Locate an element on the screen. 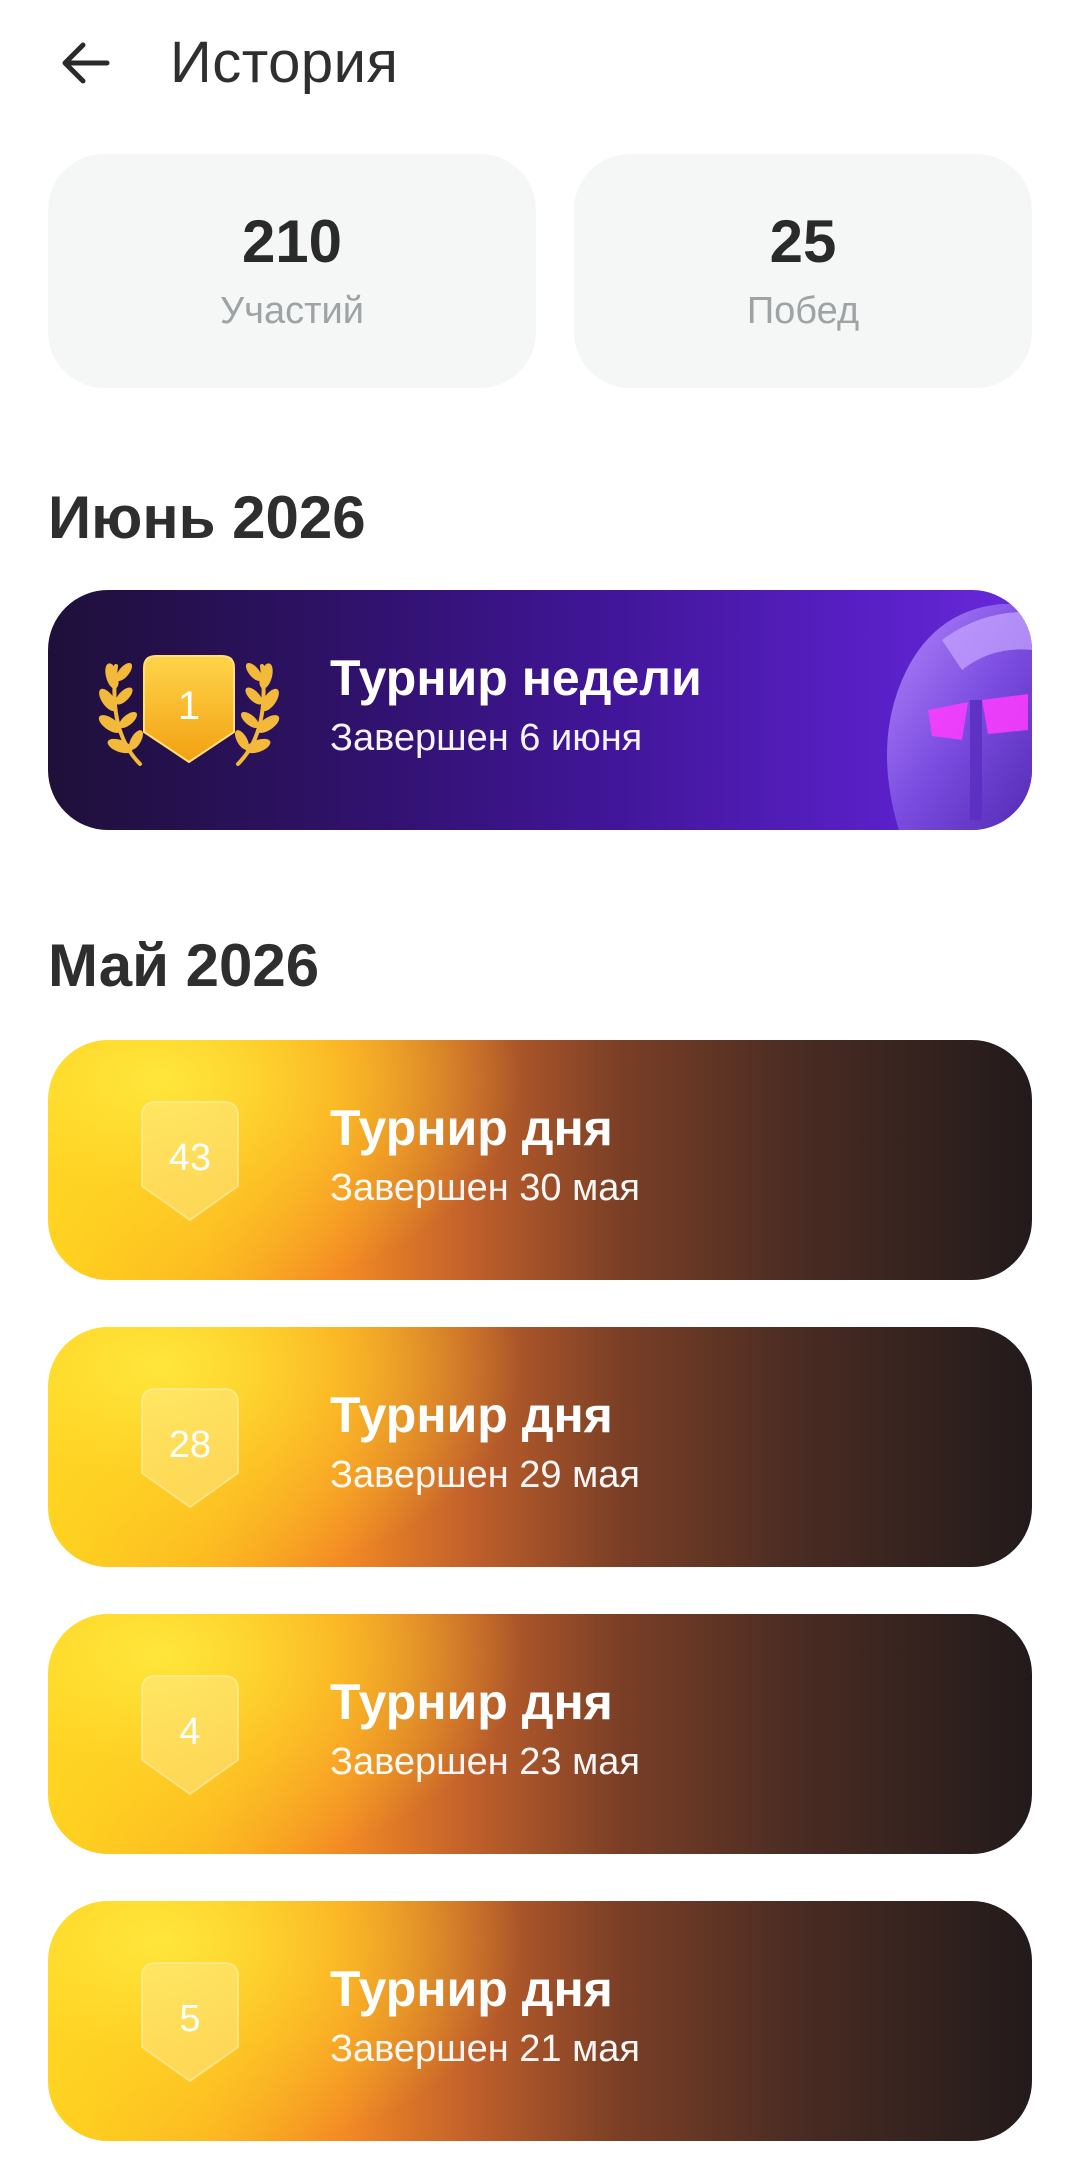 This screenshot has width=1080, height=2183. rank-number: 28 is located at coordinates (190, 1445).